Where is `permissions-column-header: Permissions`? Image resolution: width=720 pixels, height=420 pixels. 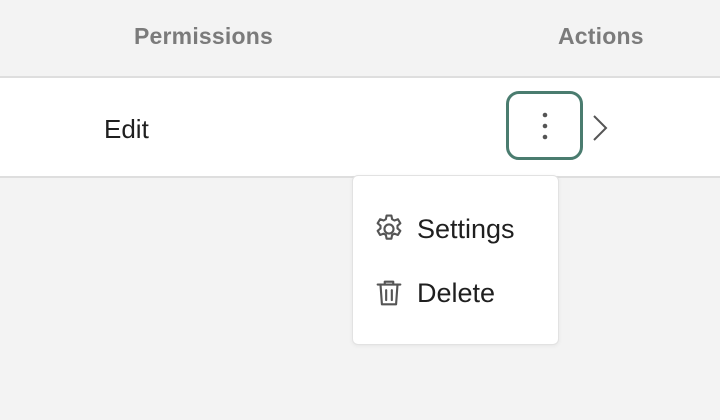
permissions-column-header: Permissions is located at coordinates (203, 36).